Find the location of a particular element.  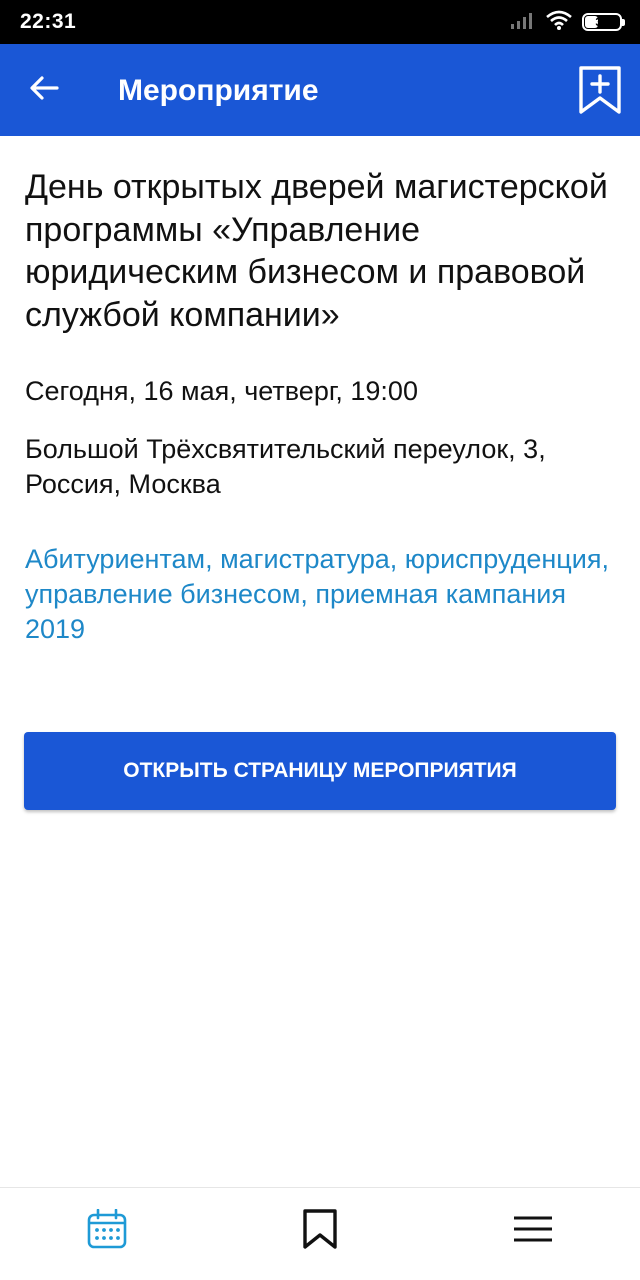

menu-icon is located at coordinates (533, 1231).